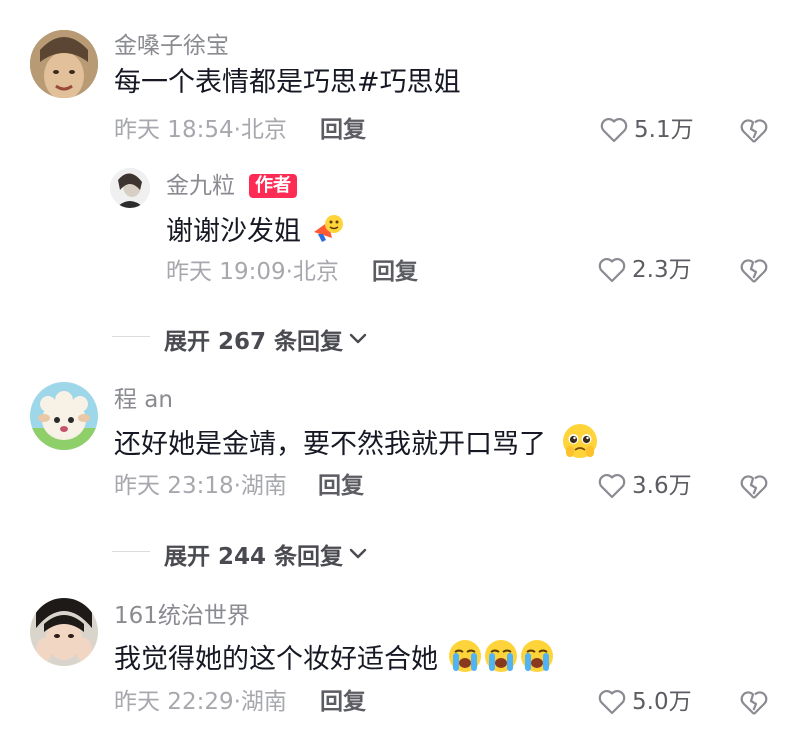 Image resolution: width=800 pixels, height=743 pixels. What do you see at coordinates (182, 616) in the screenshot?
I see `comment-author: 161统治世界` at bounding box center [182, 616].